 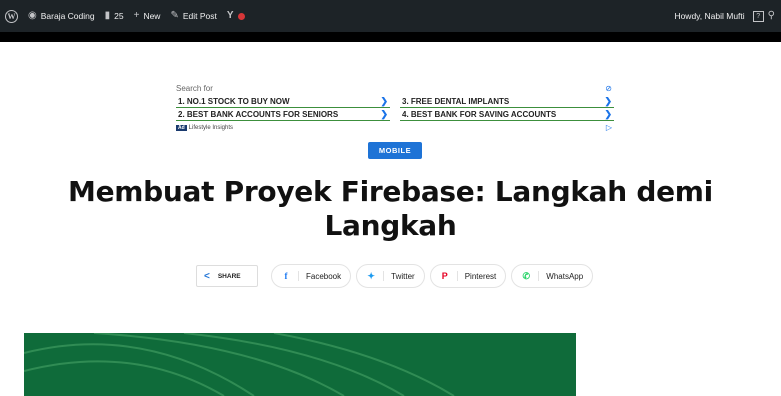 I want to click on pinterest-icon: P, so click(x=444, y=276).